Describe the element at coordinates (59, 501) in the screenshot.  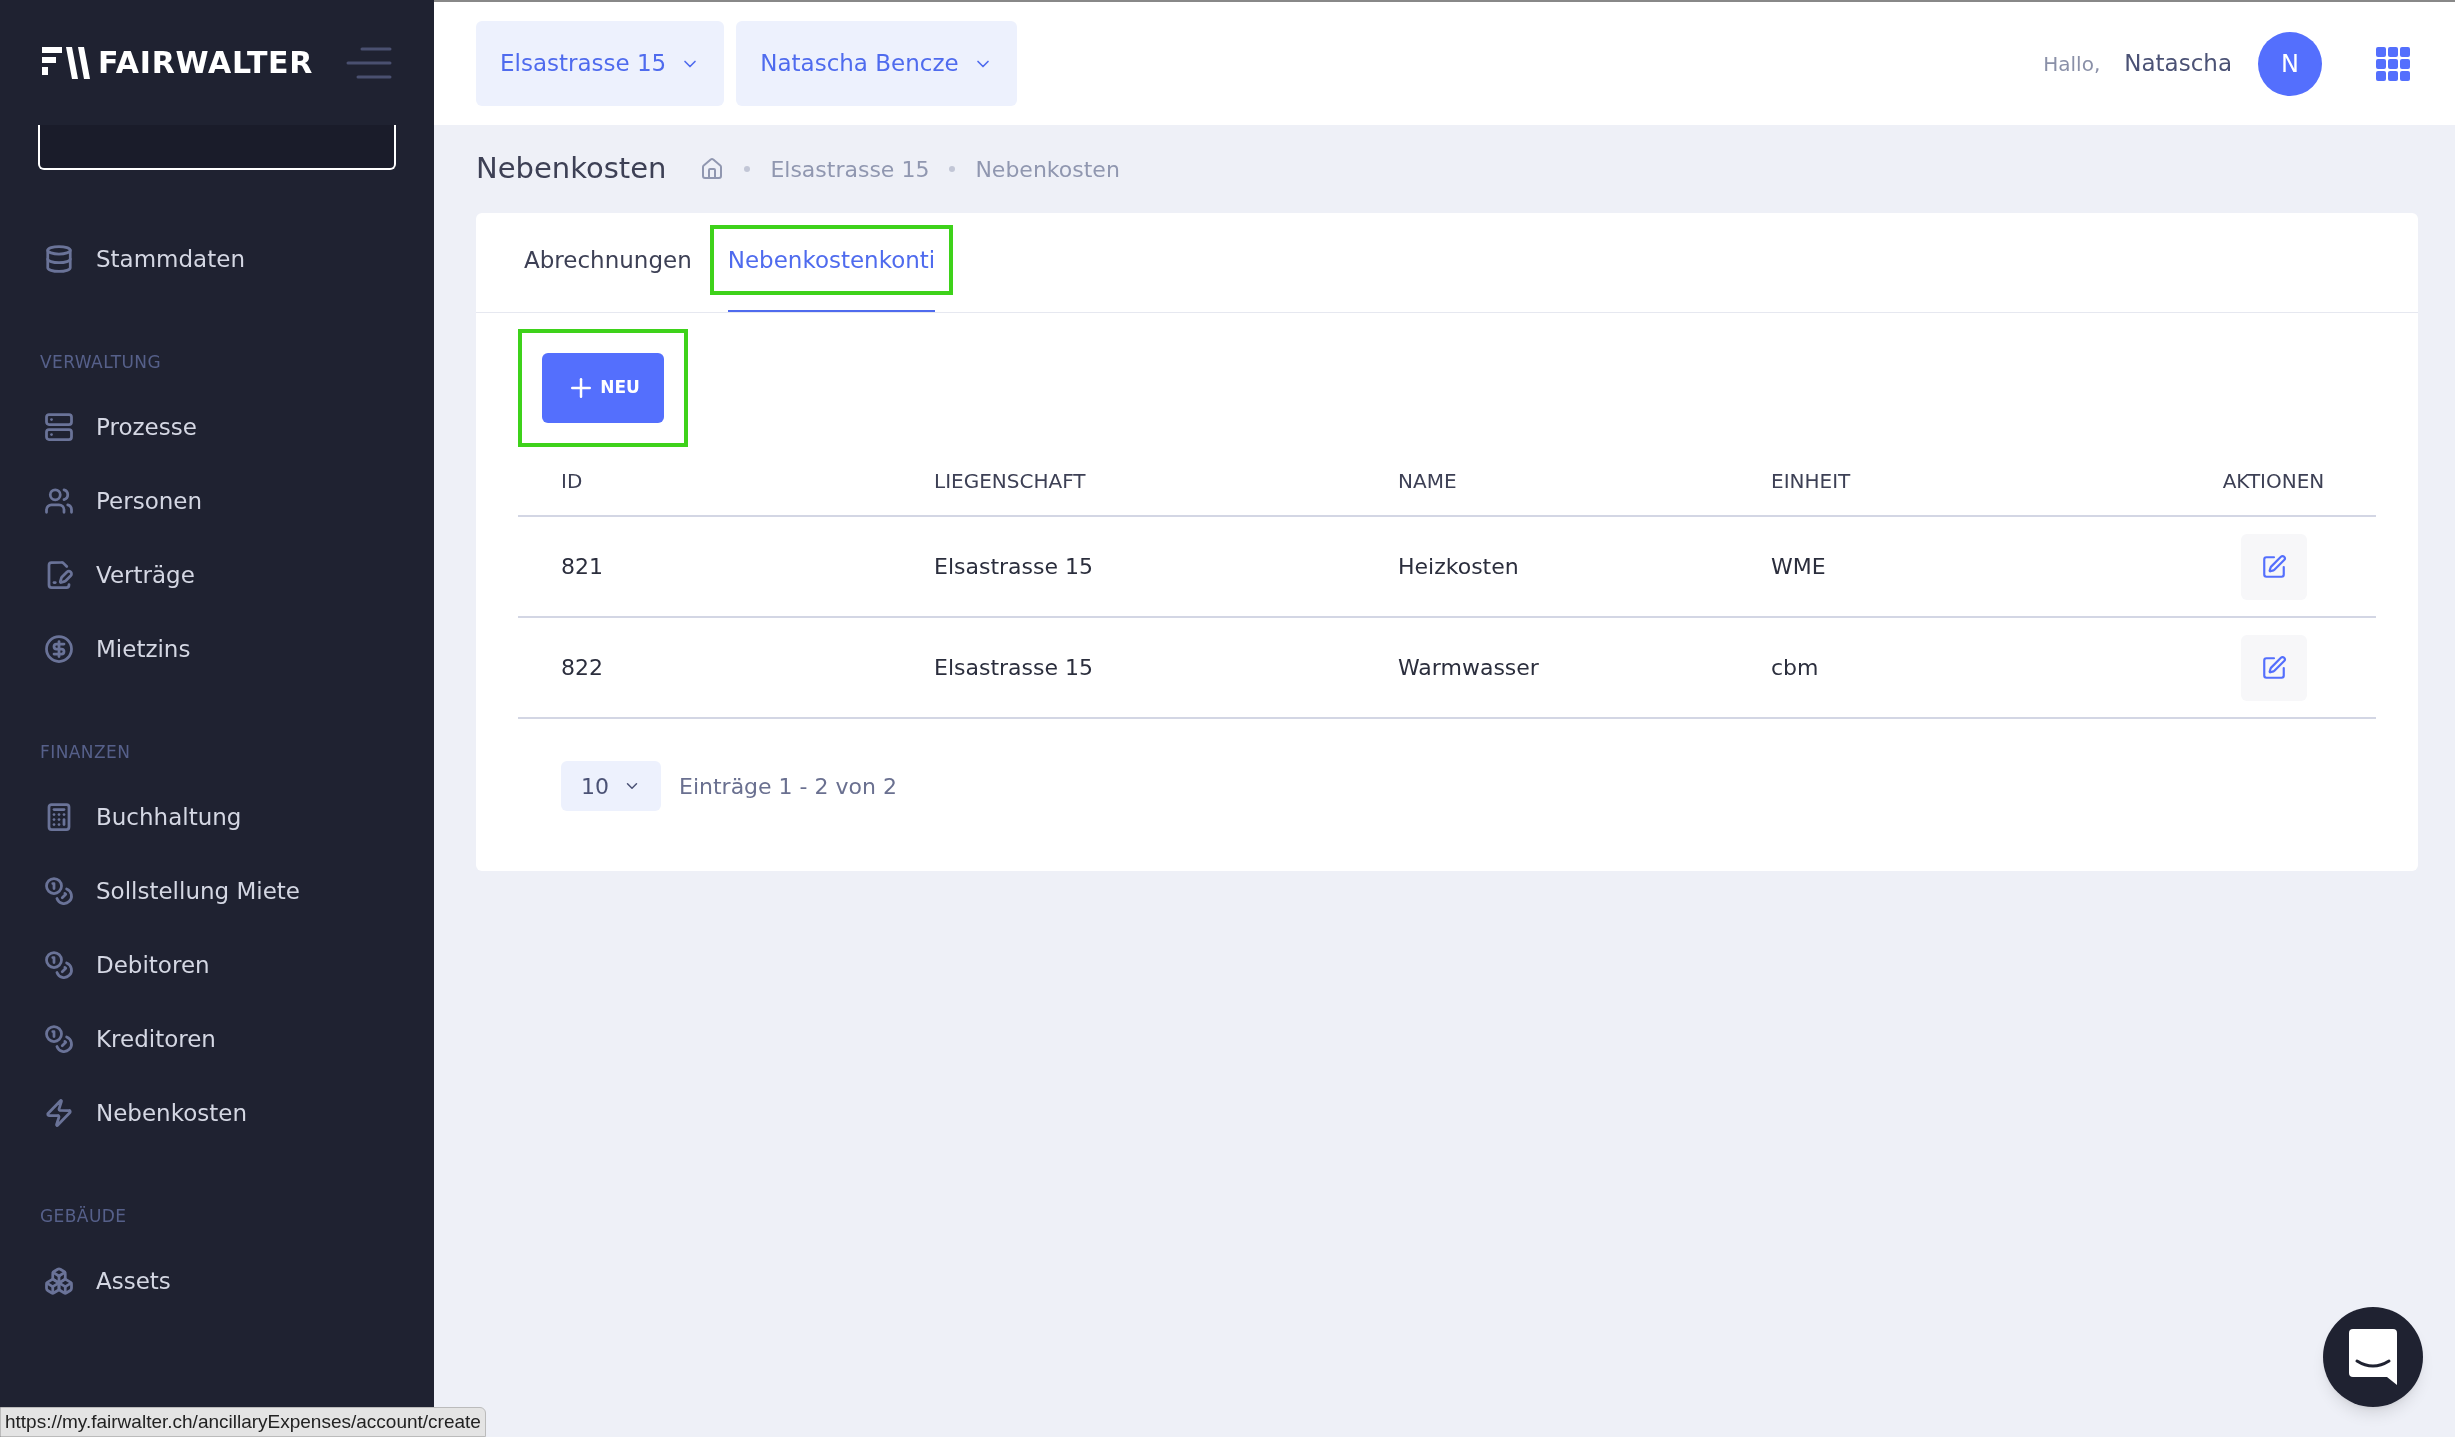
I see `users-icon` at that location.